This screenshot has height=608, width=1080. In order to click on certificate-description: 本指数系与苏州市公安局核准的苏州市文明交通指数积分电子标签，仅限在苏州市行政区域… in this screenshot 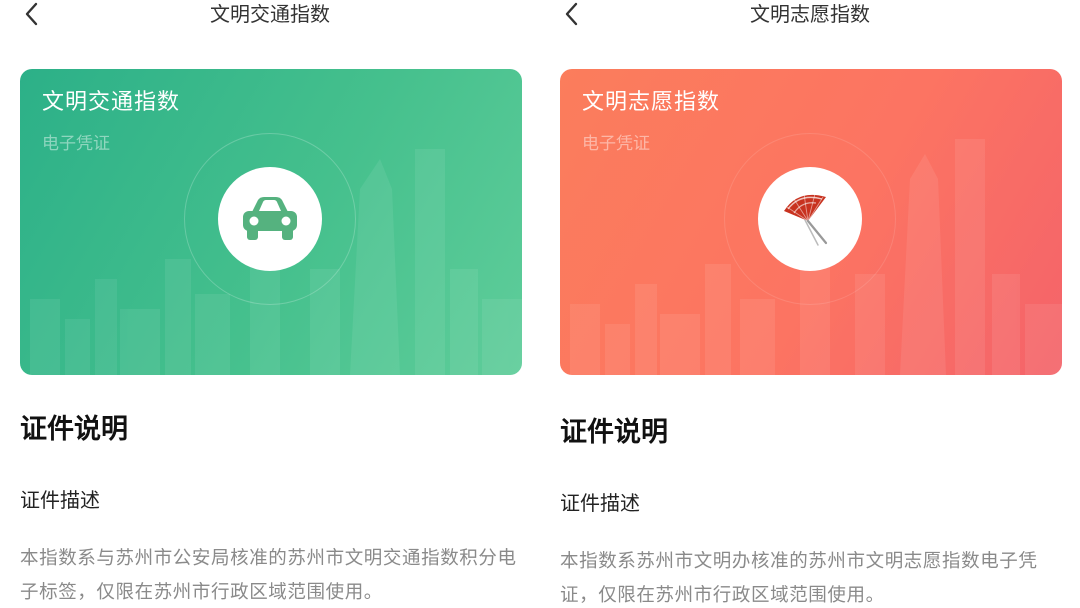, I will do `click(268, 575)`.